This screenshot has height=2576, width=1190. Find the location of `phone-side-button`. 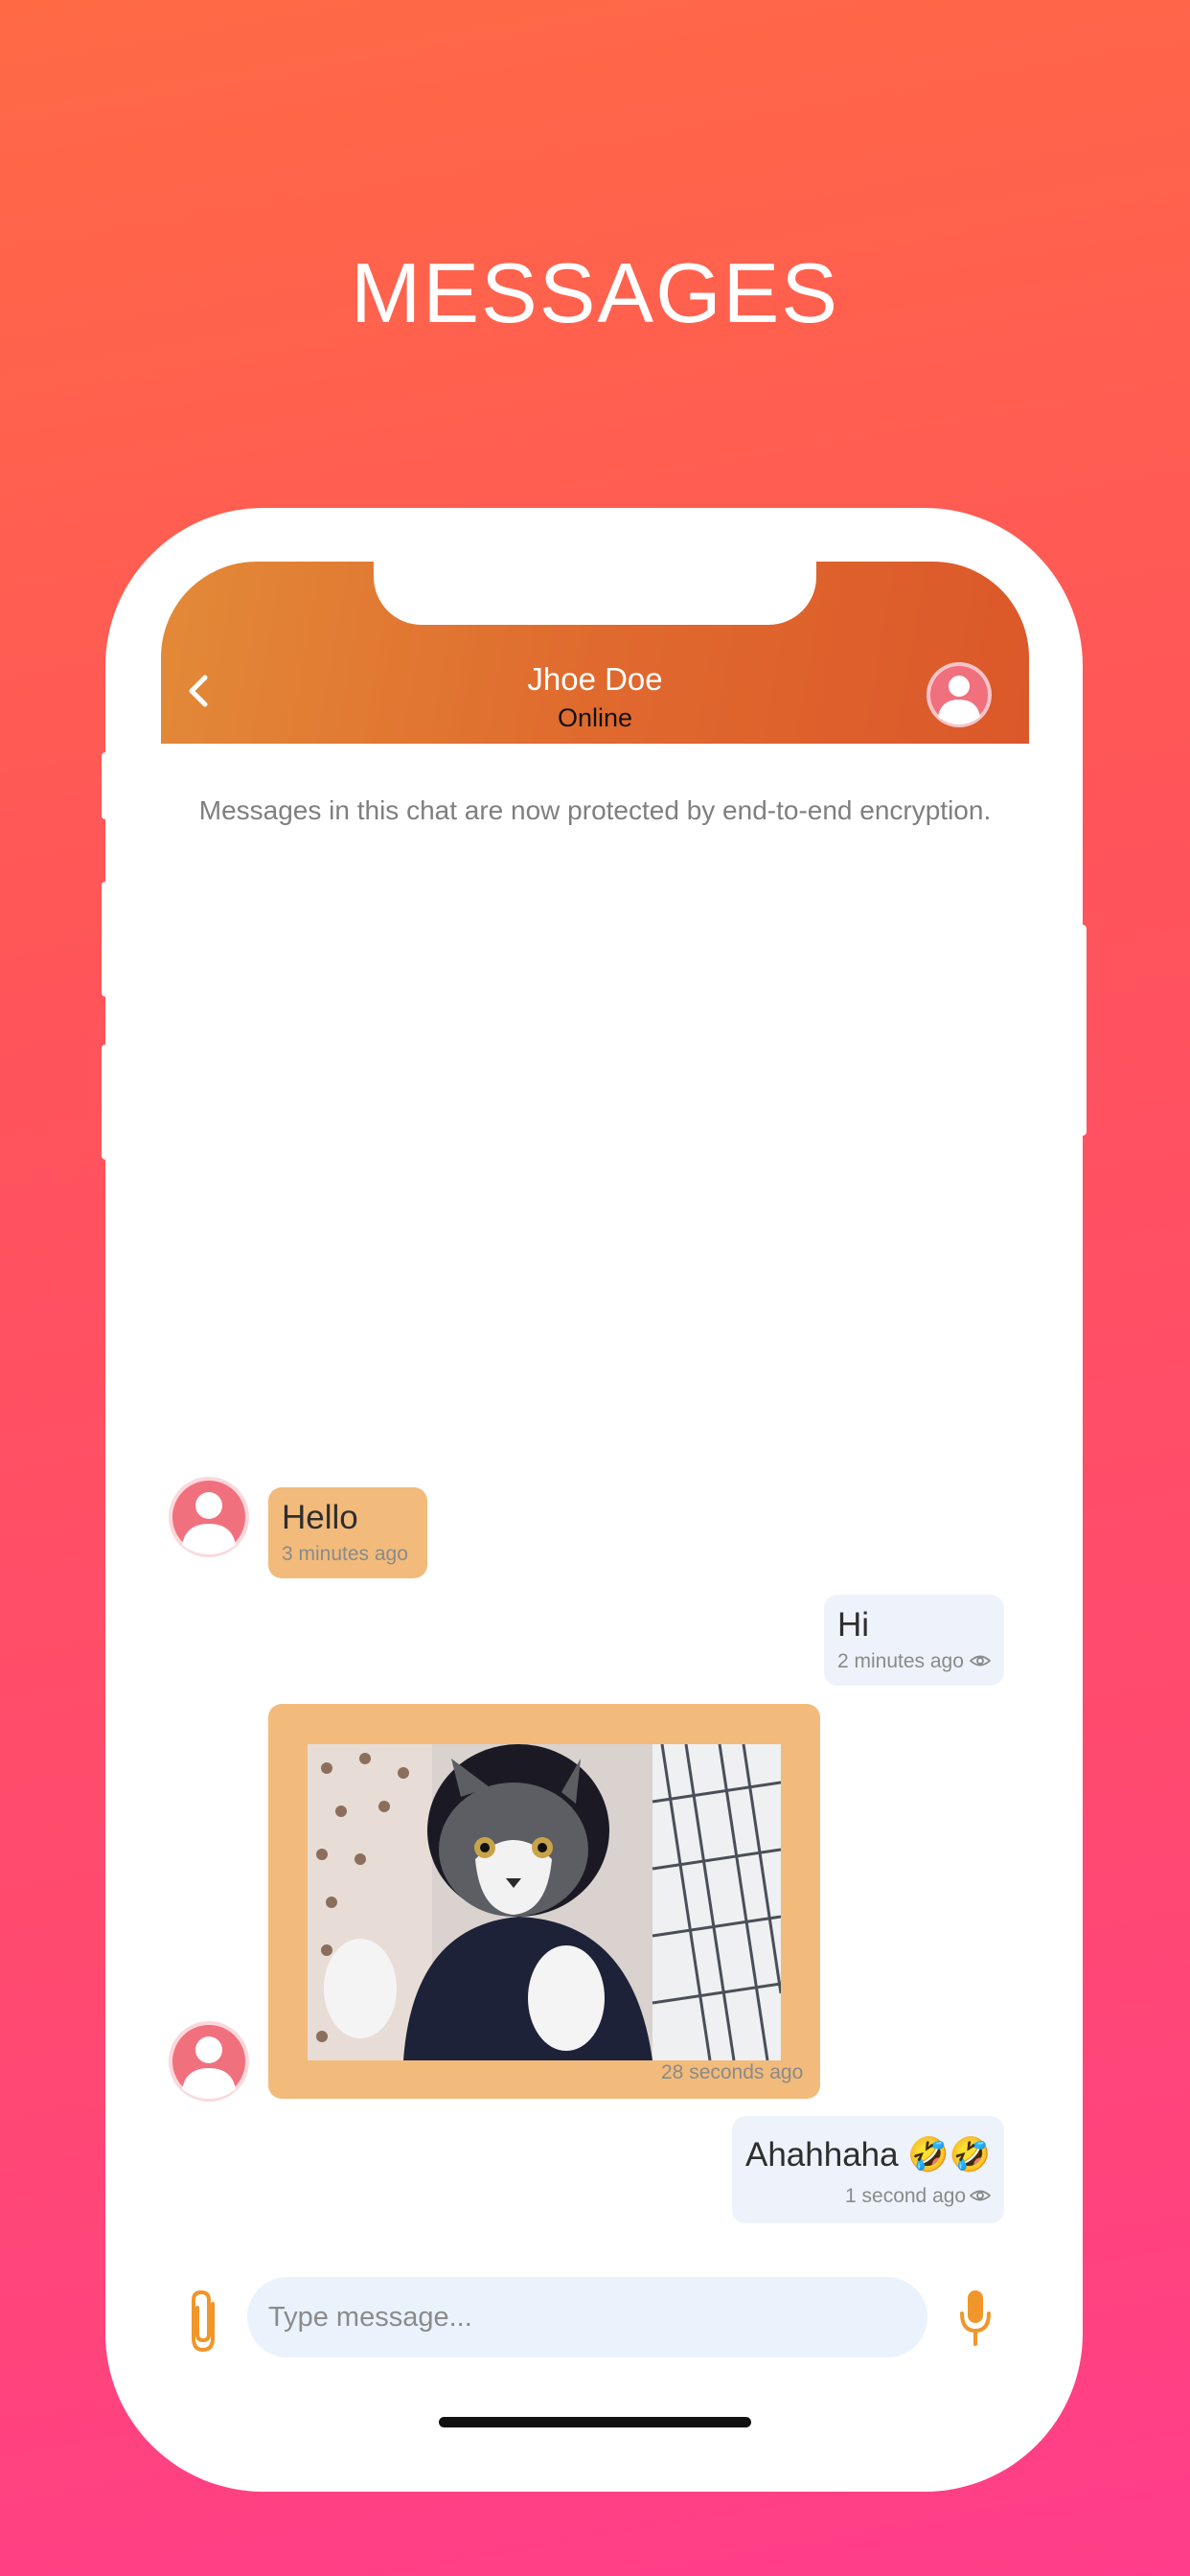

phone-side-button is located at coordinates (105, 785).